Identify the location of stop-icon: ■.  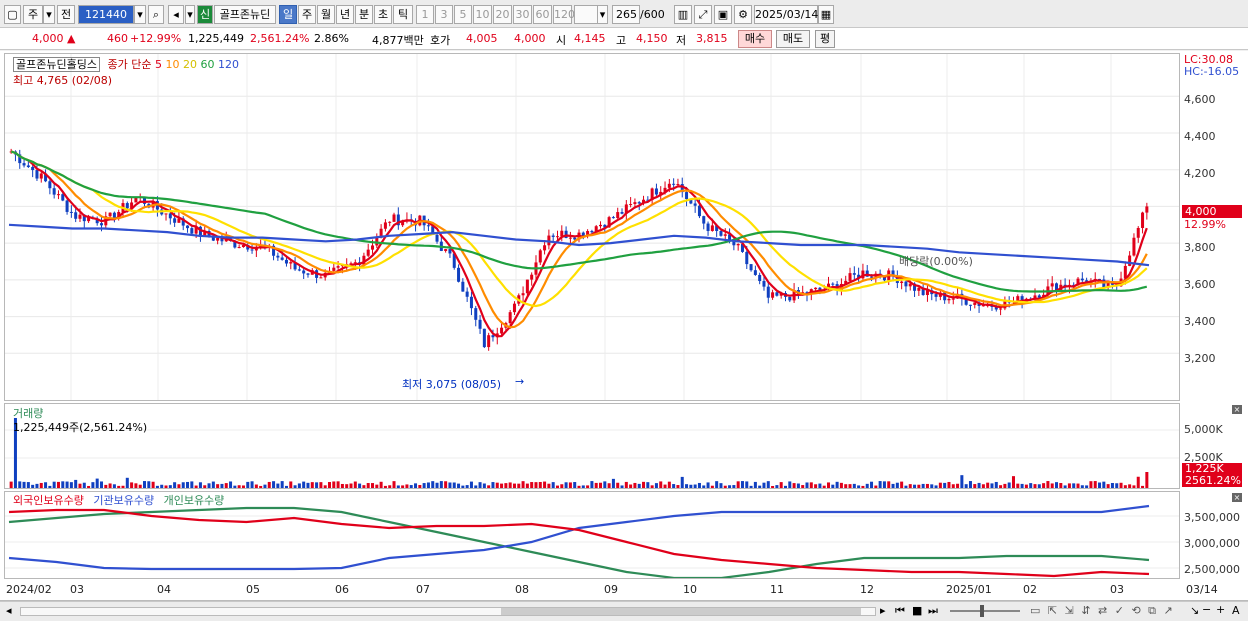
(917, 610).